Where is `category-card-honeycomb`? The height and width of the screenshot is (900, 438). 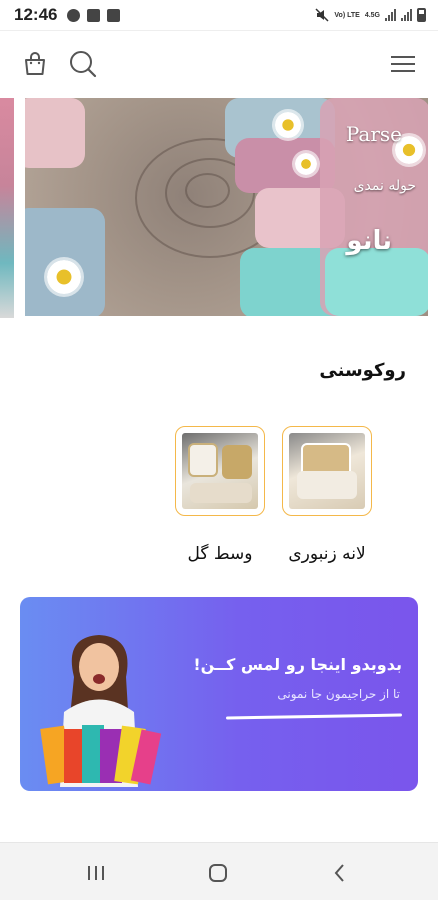 category-card-honeycomb is located at coordinates (327, 471).